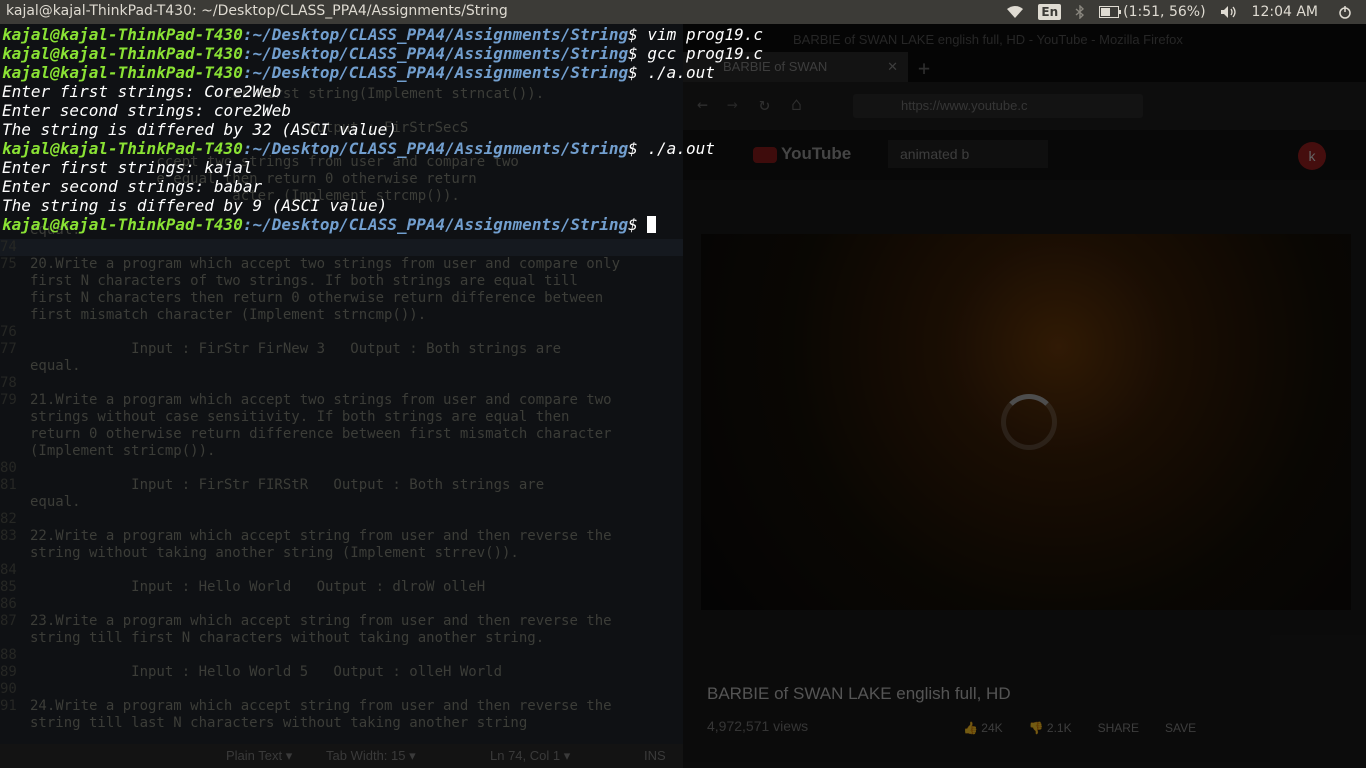 The width and height of the screenshot is (1366, 768). Describe the element at coordinates (968, 154) in the screenshot. I see `youtube-search-input: animated b` at that location.